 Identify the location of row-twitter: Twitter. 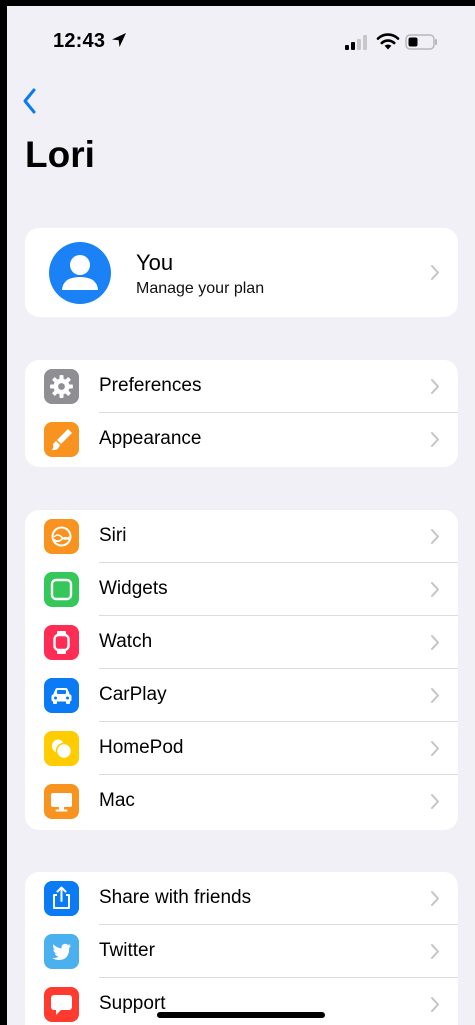
(241, 951).